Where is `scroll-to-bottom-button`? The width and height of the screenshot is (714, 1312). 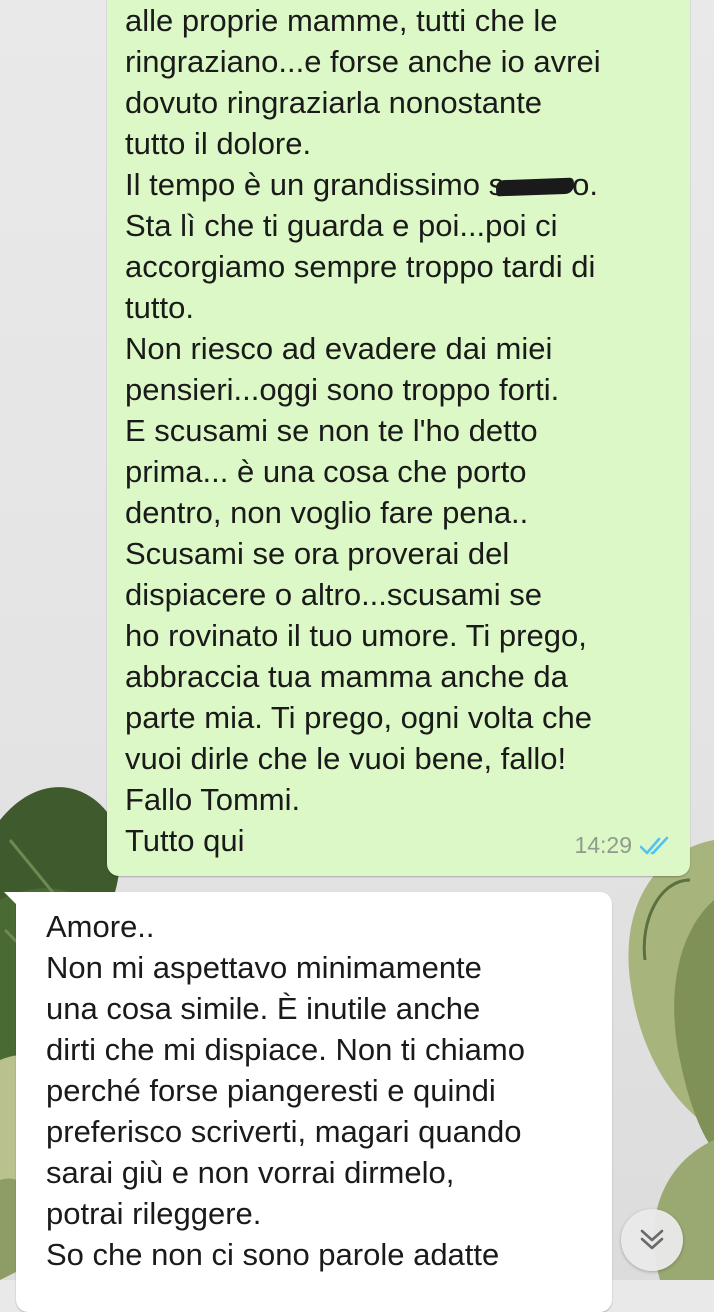 scroll-to-bottom-button is located at coordinates (652, 1240).